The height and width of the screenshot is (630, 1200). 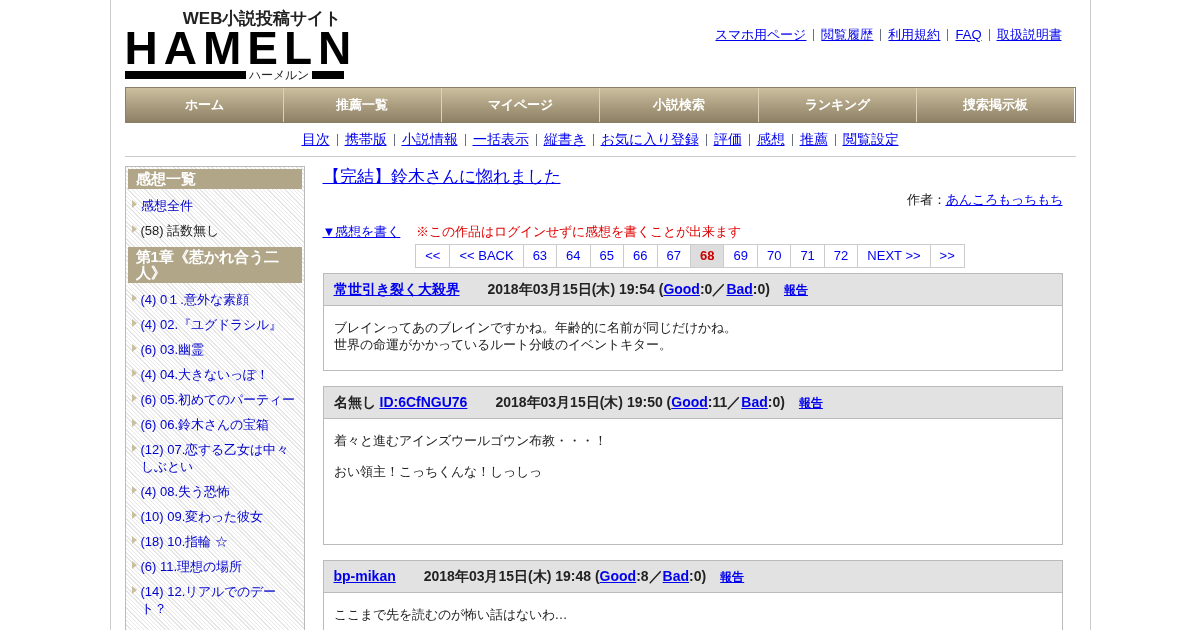 I want to click on sidebar-item: (4) 08.失う恐怖, so click(x=185, y=491).